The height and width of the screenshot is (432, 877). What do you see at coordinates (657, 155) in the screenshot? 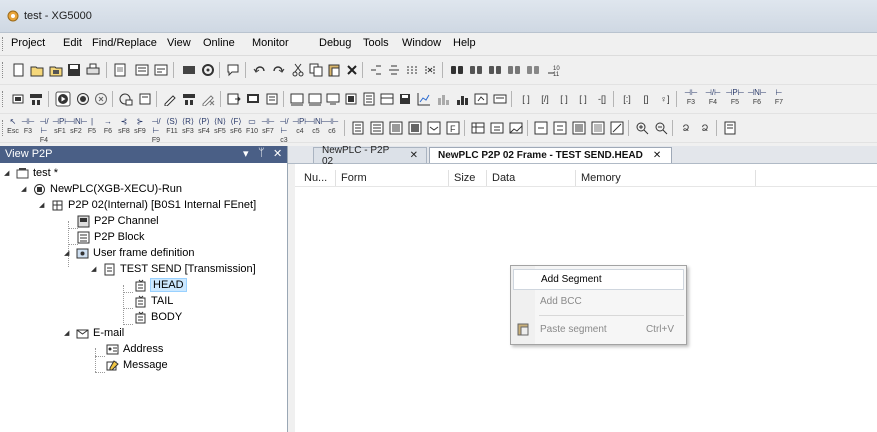
I see `tab-close-icon: ✕` at bounding box center [657, 155].